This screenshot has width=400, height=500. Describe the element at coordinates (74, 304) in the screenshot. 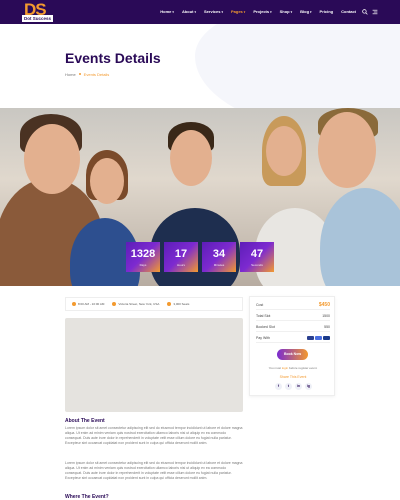

I see `clock-icon` at that location.